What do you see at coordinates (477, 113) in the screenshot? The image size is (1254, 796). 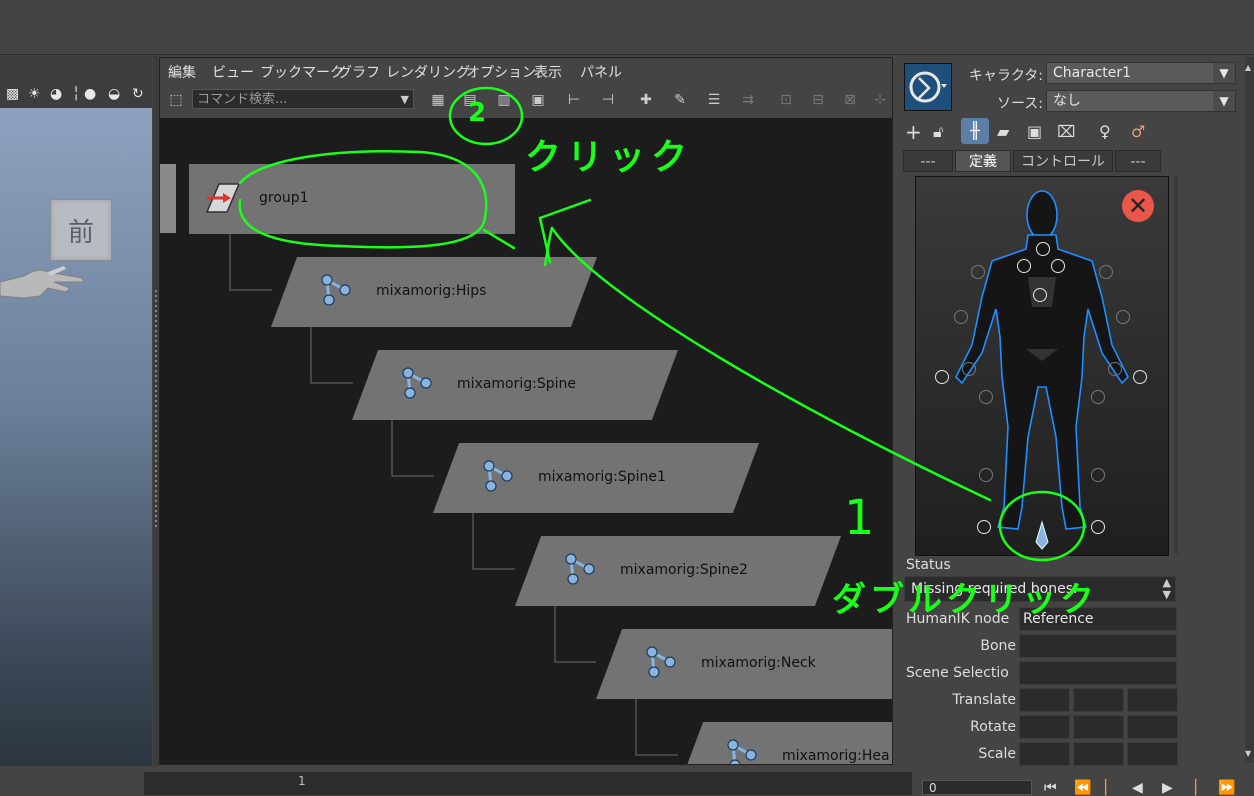 I see `annotation-step2-number: 2` at bounding box center [477, 113].